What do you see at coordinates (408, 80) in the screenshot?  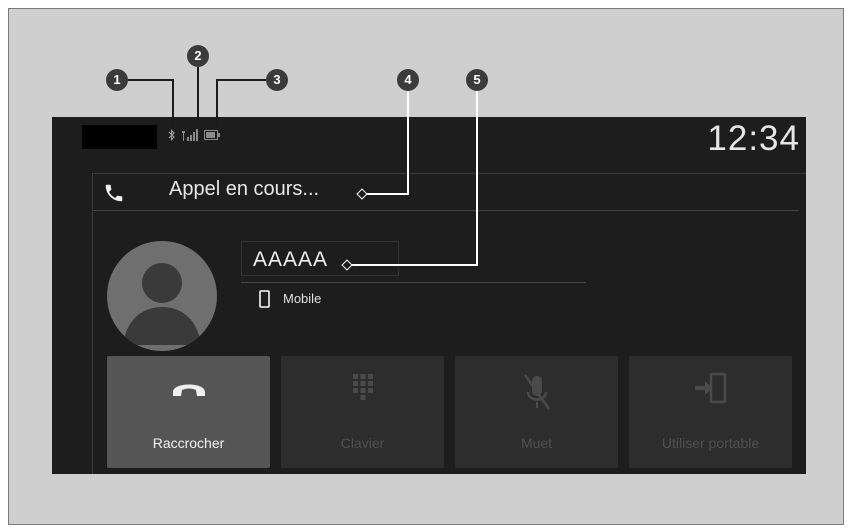 I see `callout-4: 4` at bounding box center [408, 80].